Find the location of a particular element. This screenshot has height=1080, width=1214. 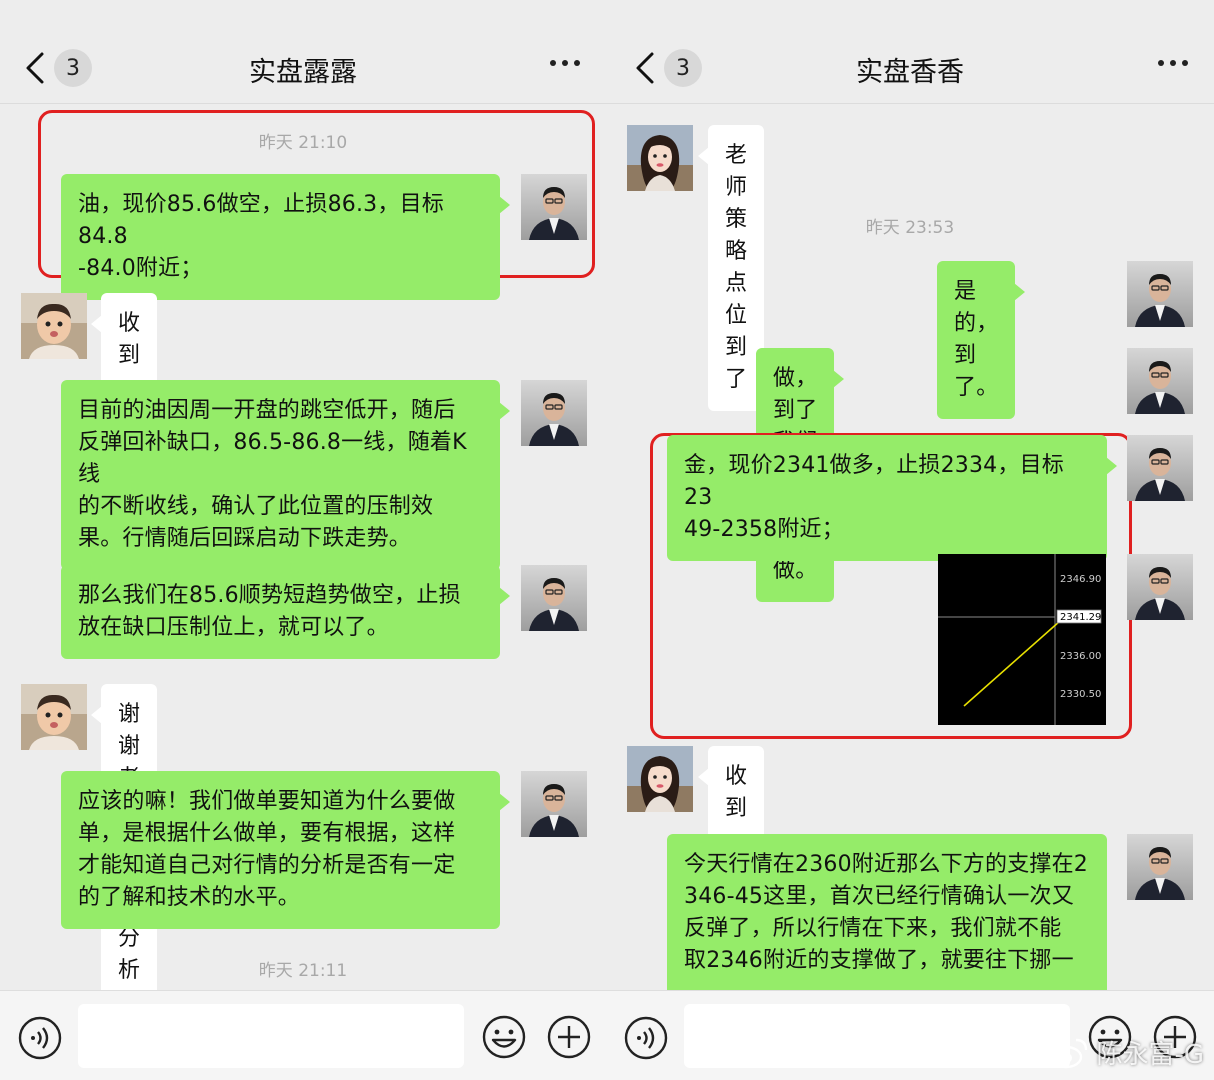

watermark: 陈永富-G is located at coordinates (1126, 1052).